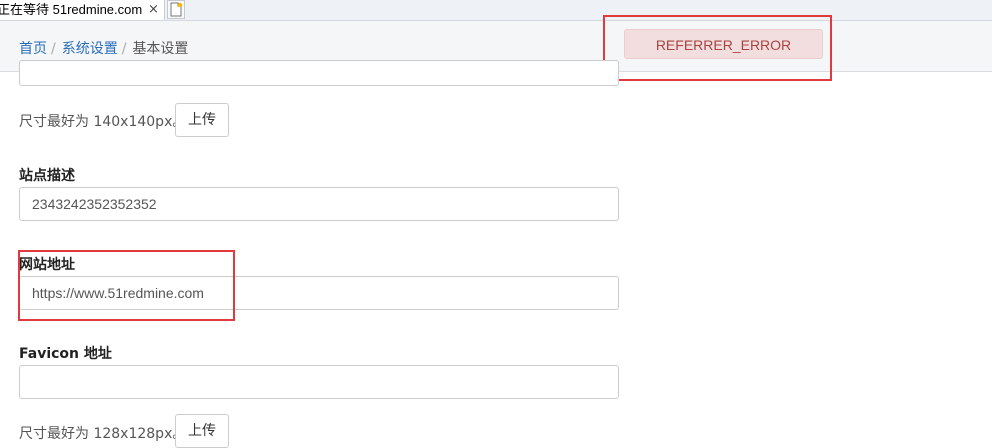 The height and width of the screenshot is (448, 992). I want to click on browser-tab-strip: 正在等待 51redmine.com ×, so click(496, 10).